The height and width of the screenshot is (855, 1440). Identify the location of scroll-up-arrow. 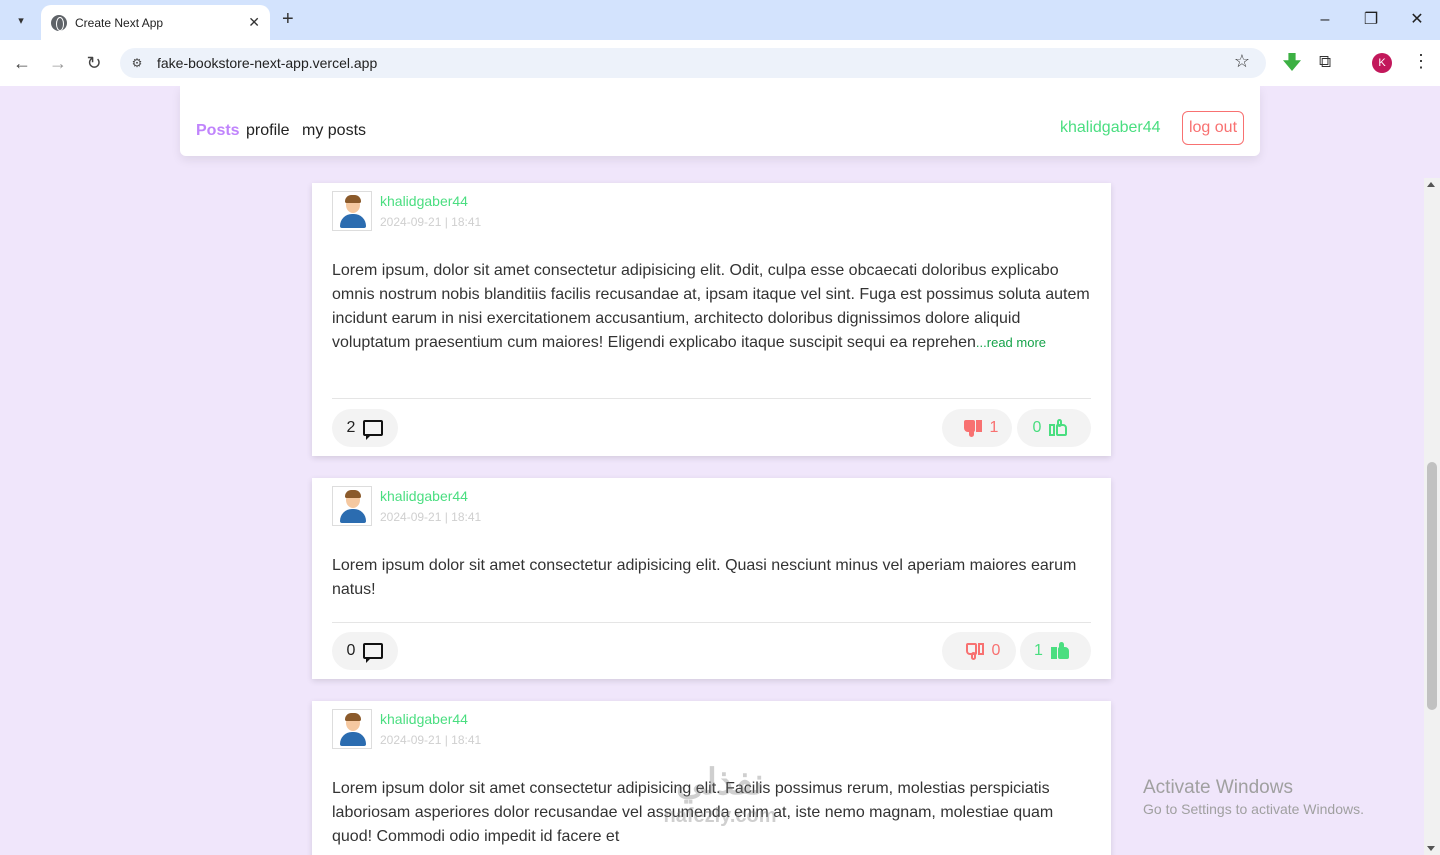
(1431, 184).